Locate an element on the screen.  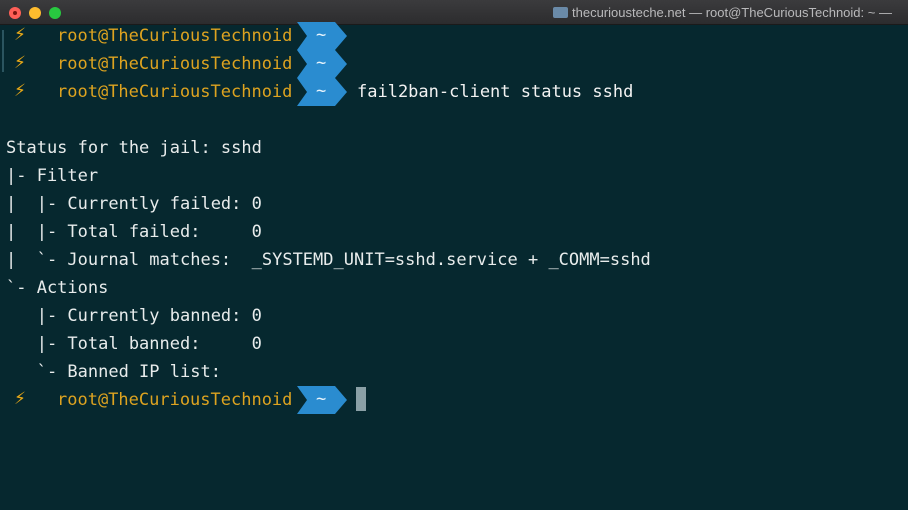
output-line: |- Filter is located at coordinates (52, 176).